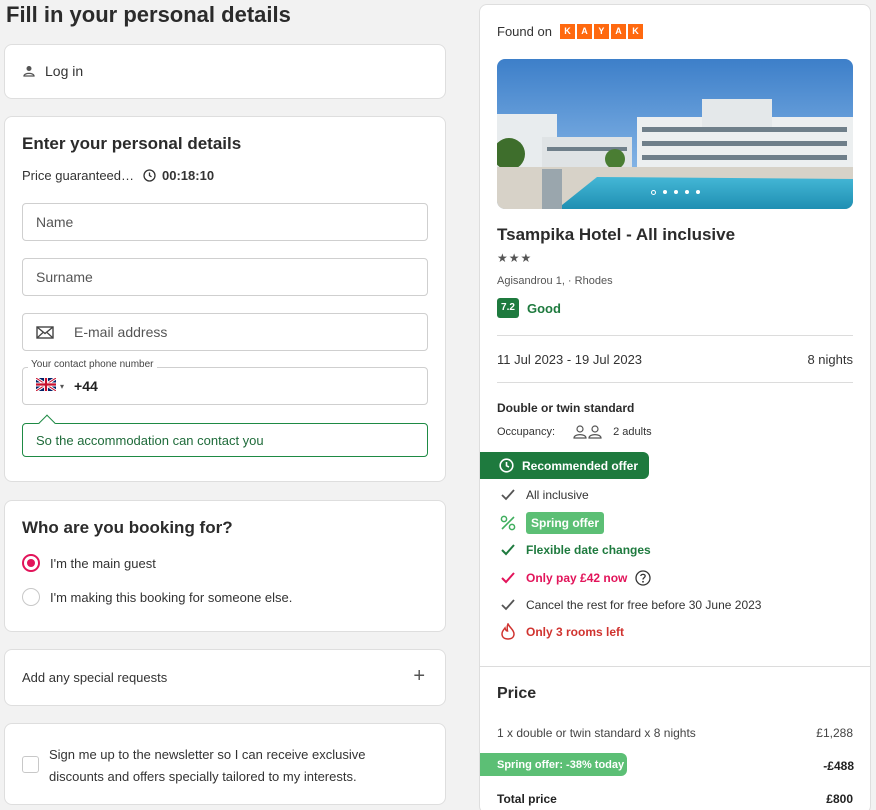 The height and width of the screenshot is (810, 876). Describe the element at coordinates (524, 31) in the screenshot. I see `found-on-label: Found on` at that location.